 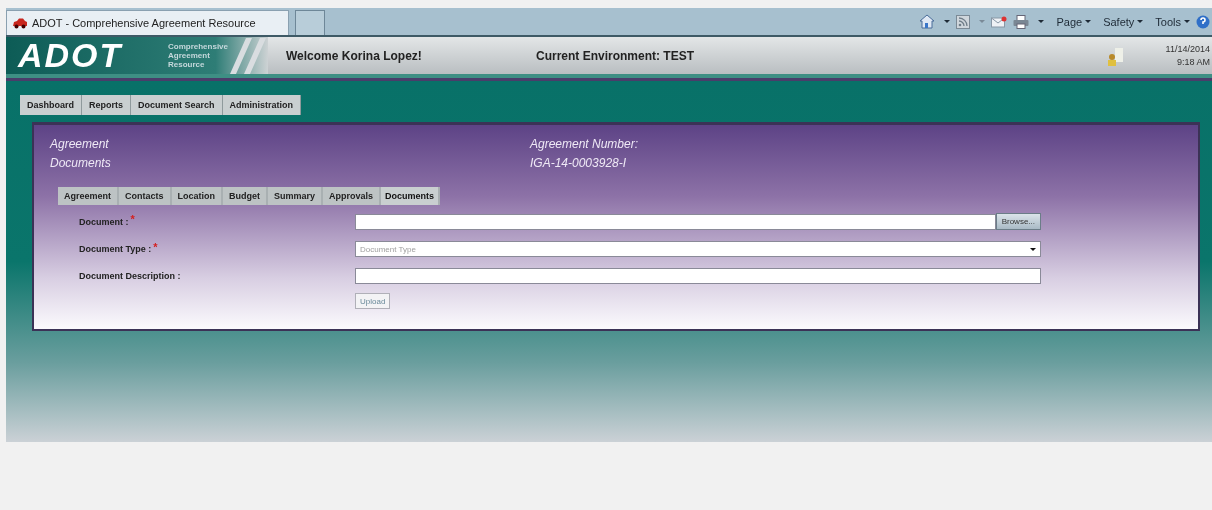 I want to click on logo: ADOT, so click(x=71, y=55).